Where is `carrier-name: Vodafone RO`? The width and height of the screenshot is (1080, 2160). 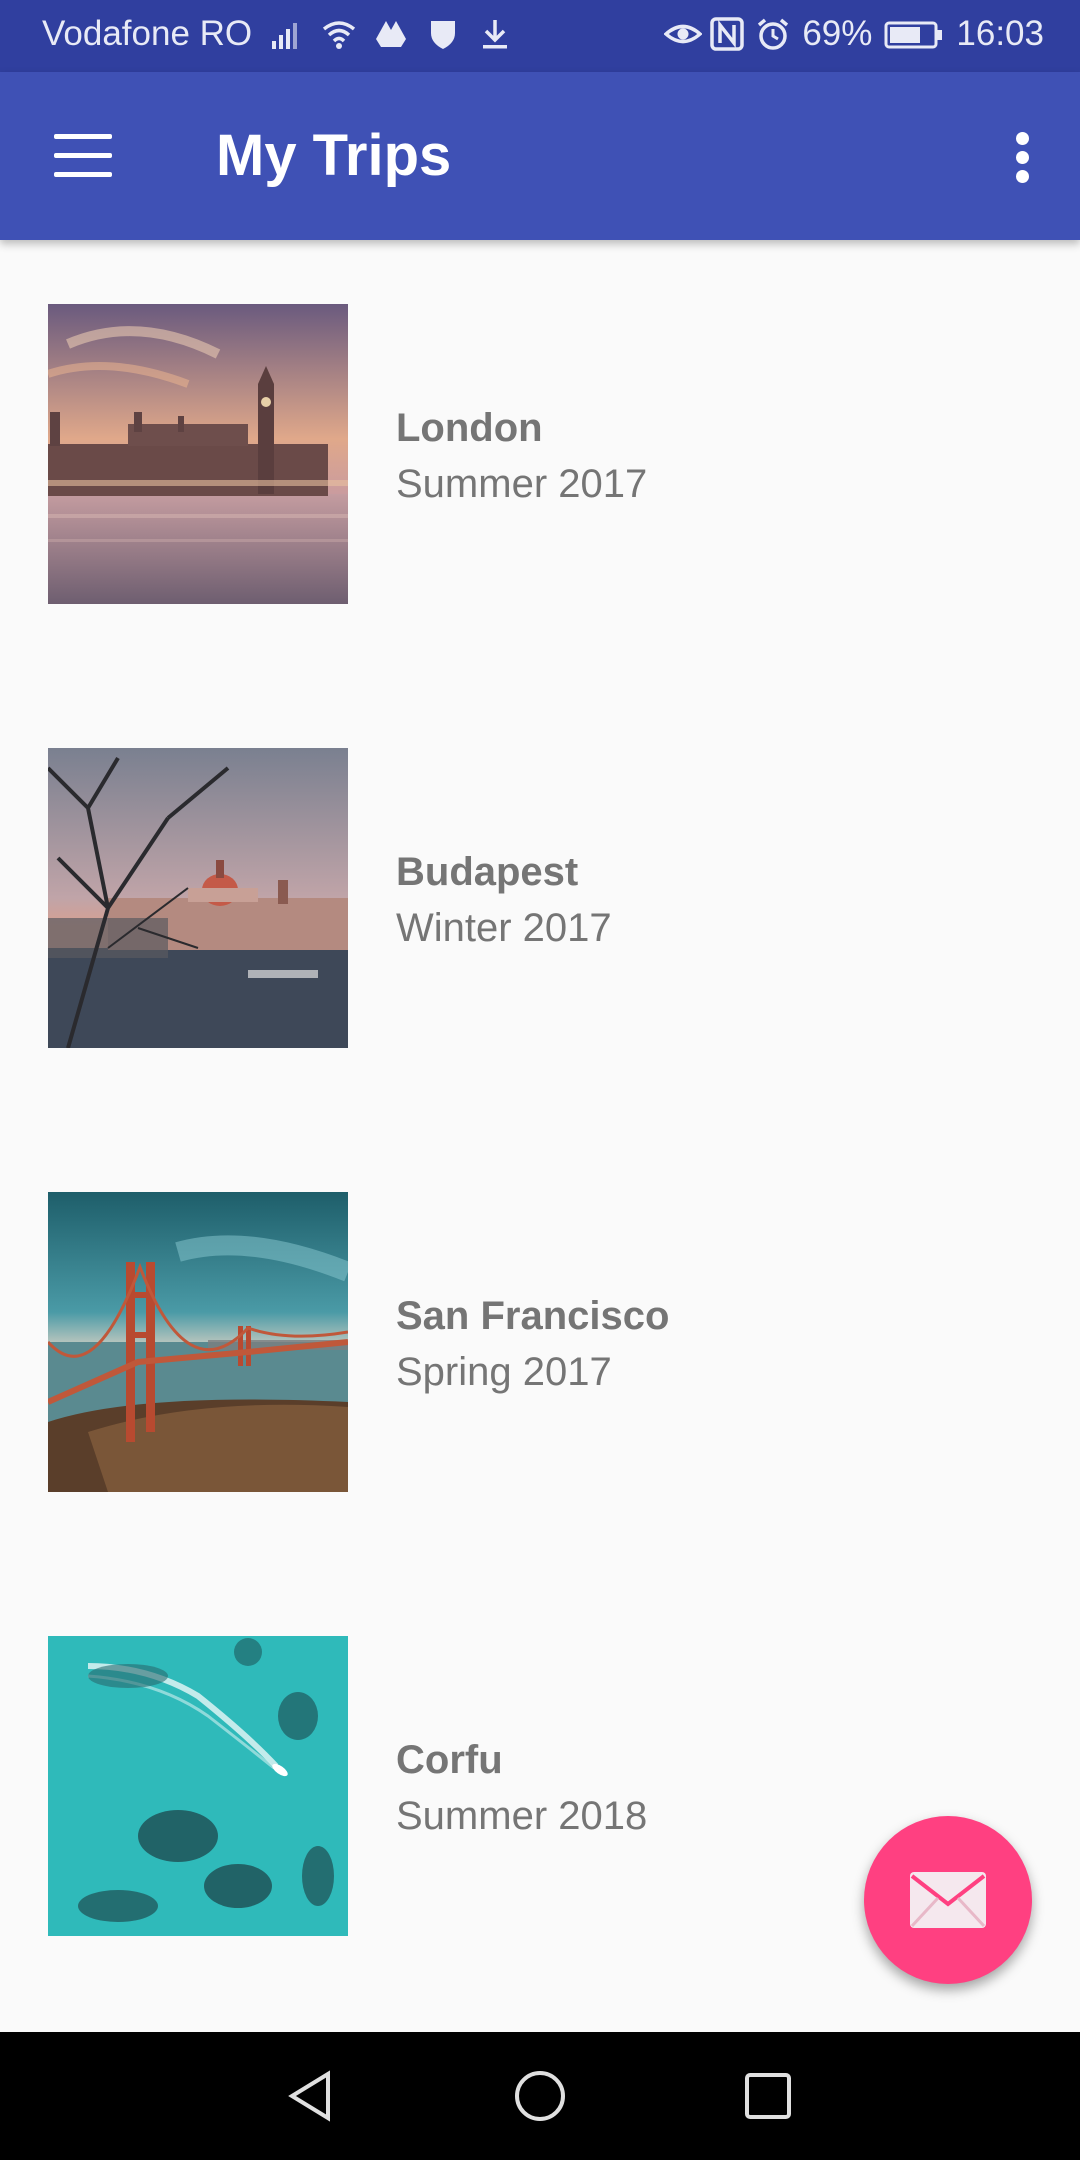
carrier-name: Vodafone RO is located at coordinates (147, 33).